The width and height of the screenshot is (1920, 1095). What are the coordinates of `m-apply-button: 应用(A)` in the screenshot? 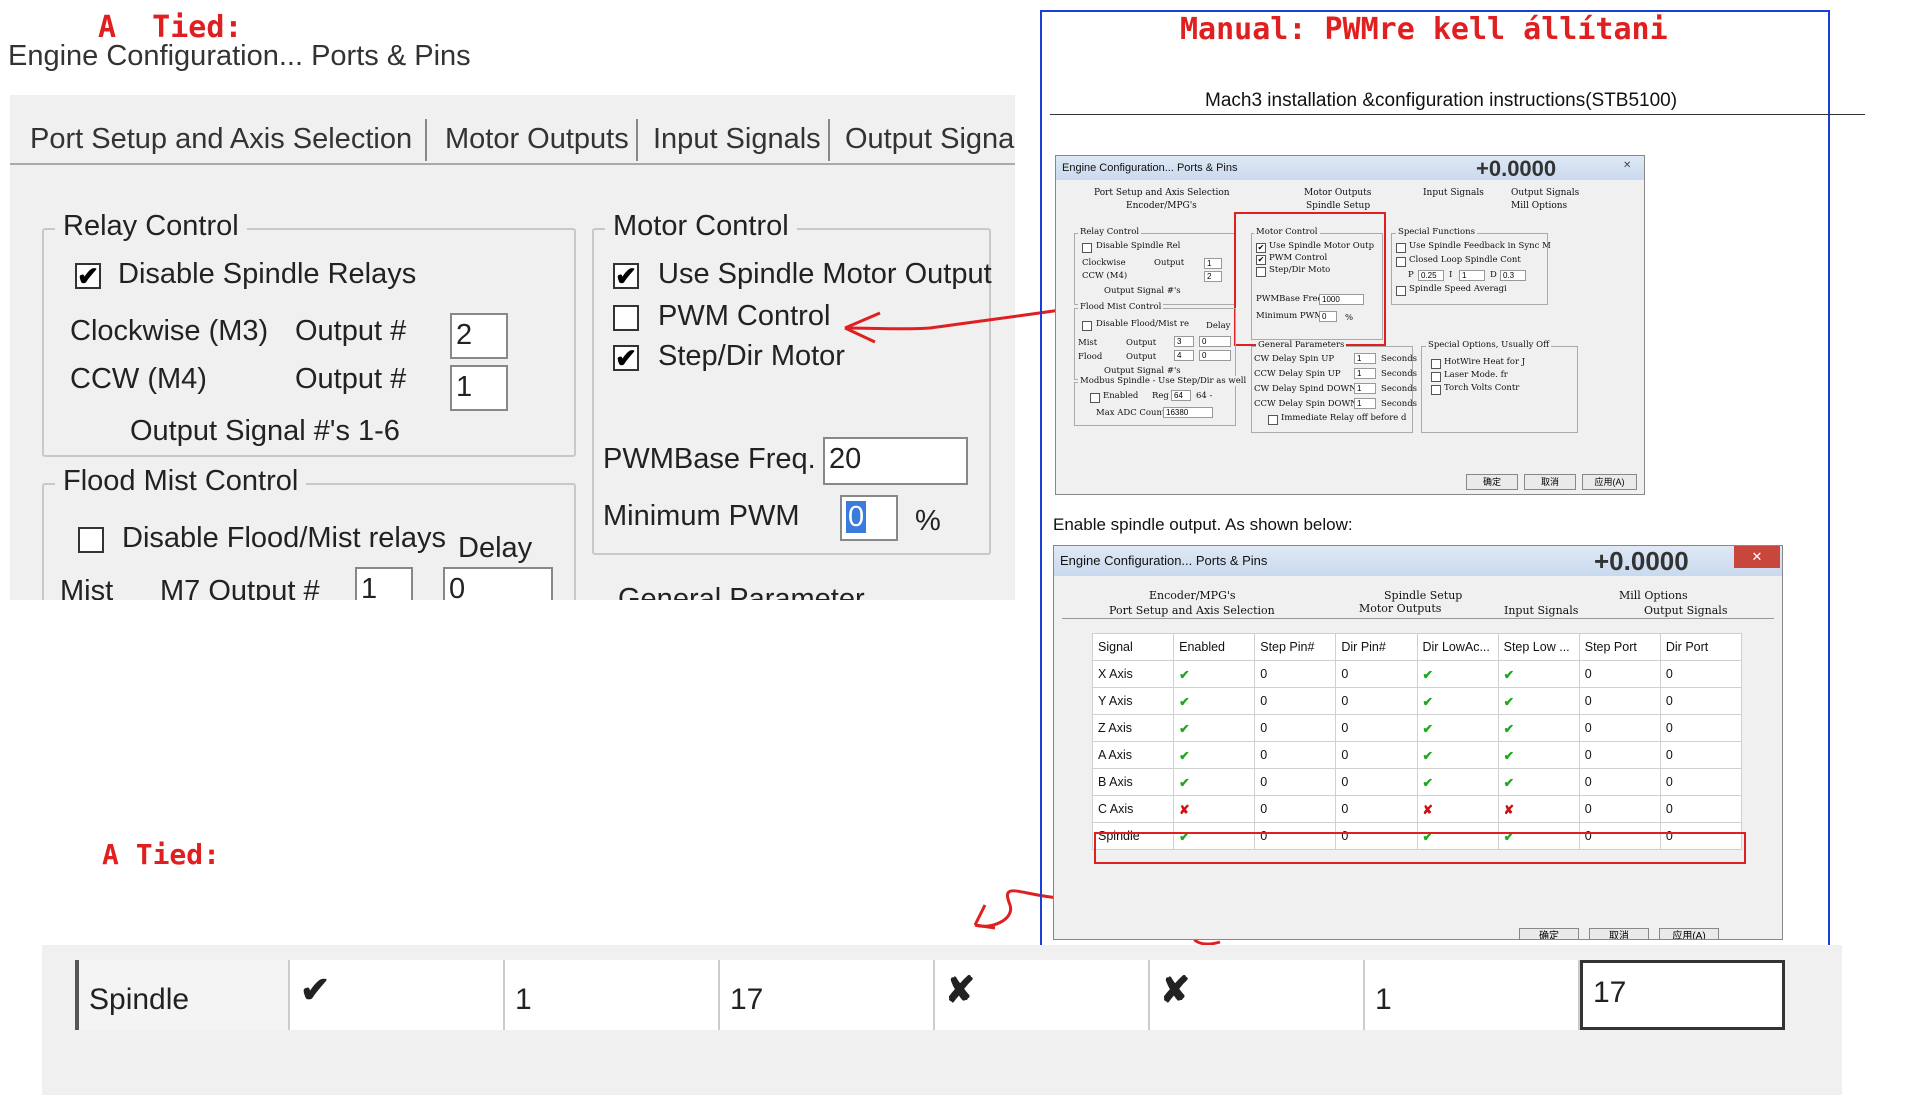 It's located at (1689, 933).